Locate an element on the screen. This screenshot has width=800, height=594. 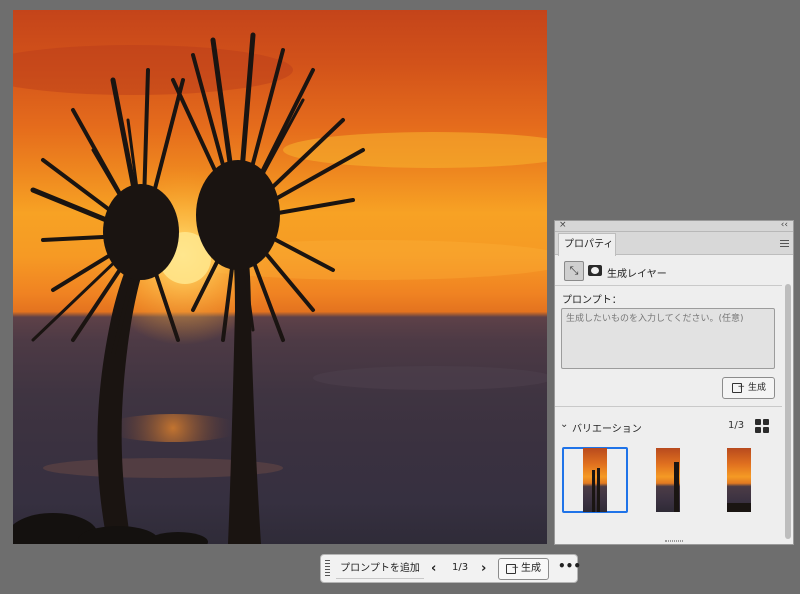
generative-layer-icon: ⤡ is located at coordinates (574, 271).